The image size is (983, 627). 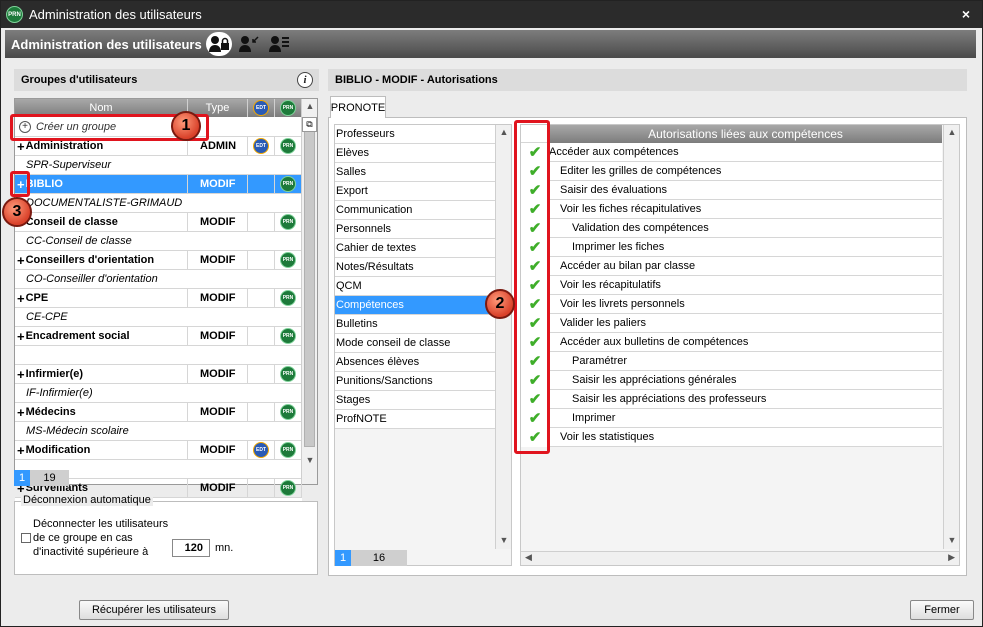 I want to click on category-item: Elèves, so click(x=415, y=153).